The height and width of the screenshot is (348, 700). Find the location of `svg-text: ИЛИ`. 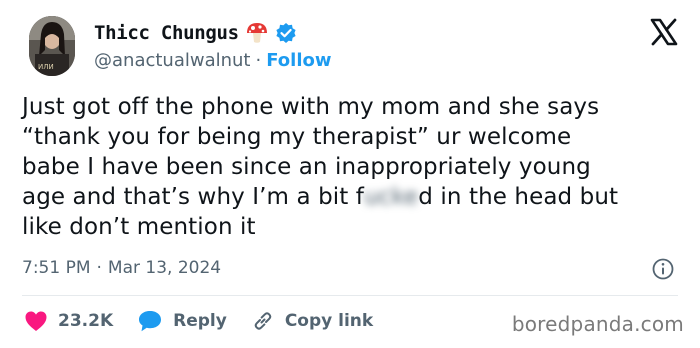

svg-text: ИЛИ is located at coordinates (46, 67).